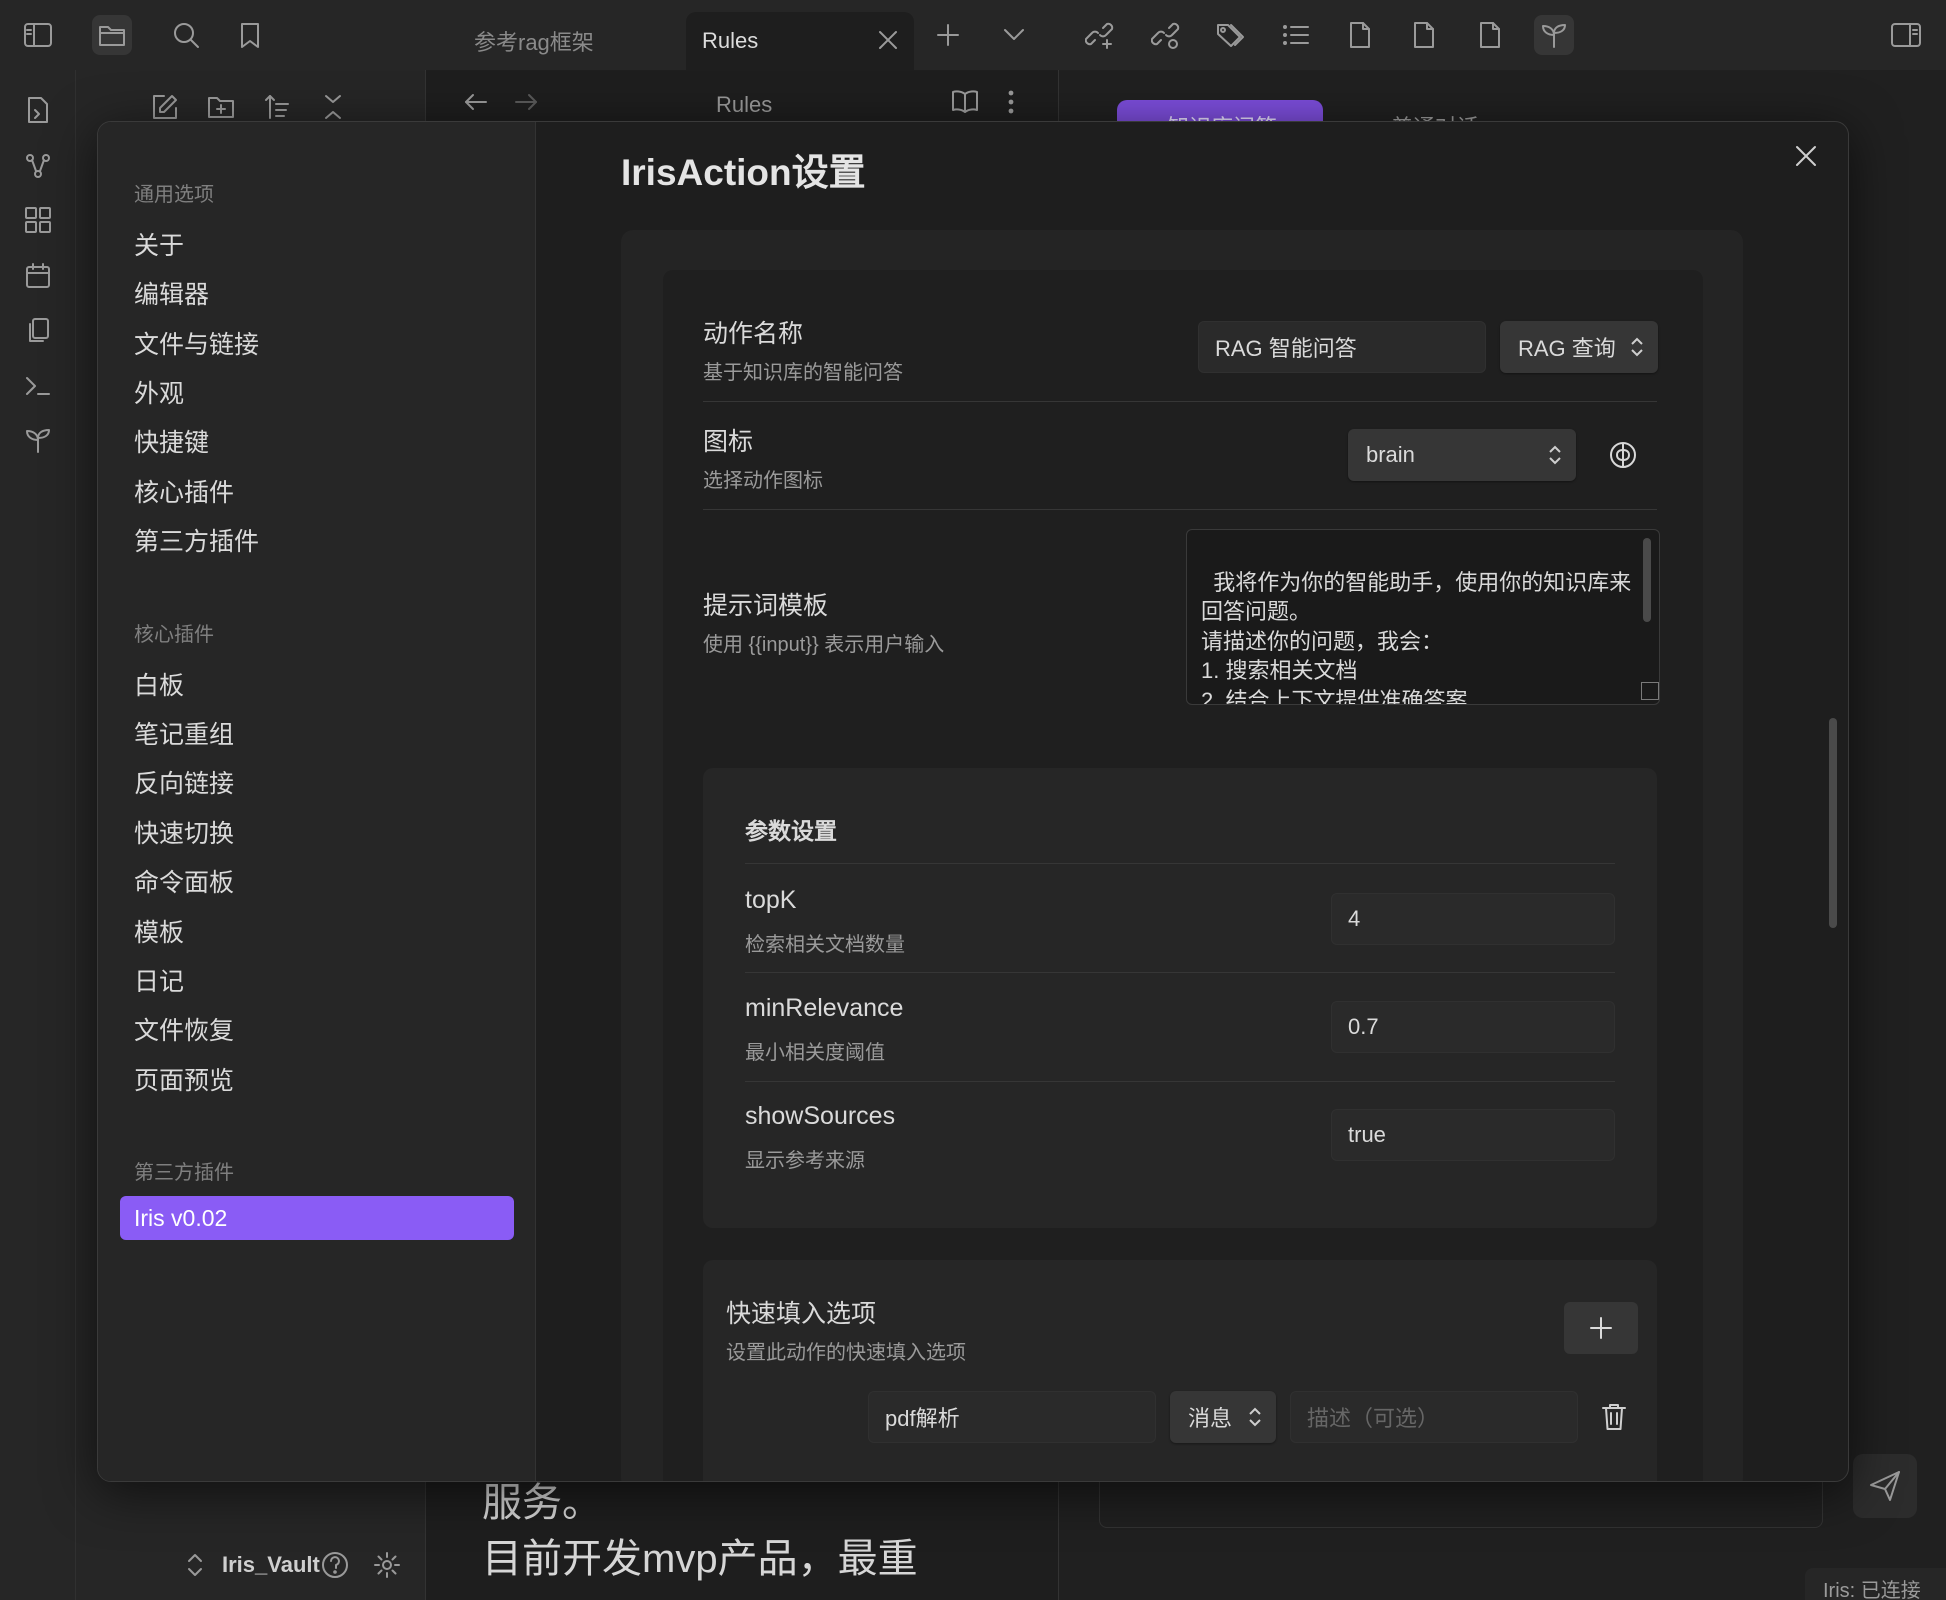  Describe the element at coordinates (1650, 691) in the screenshot. I see `resize-handle-icon` at that location.